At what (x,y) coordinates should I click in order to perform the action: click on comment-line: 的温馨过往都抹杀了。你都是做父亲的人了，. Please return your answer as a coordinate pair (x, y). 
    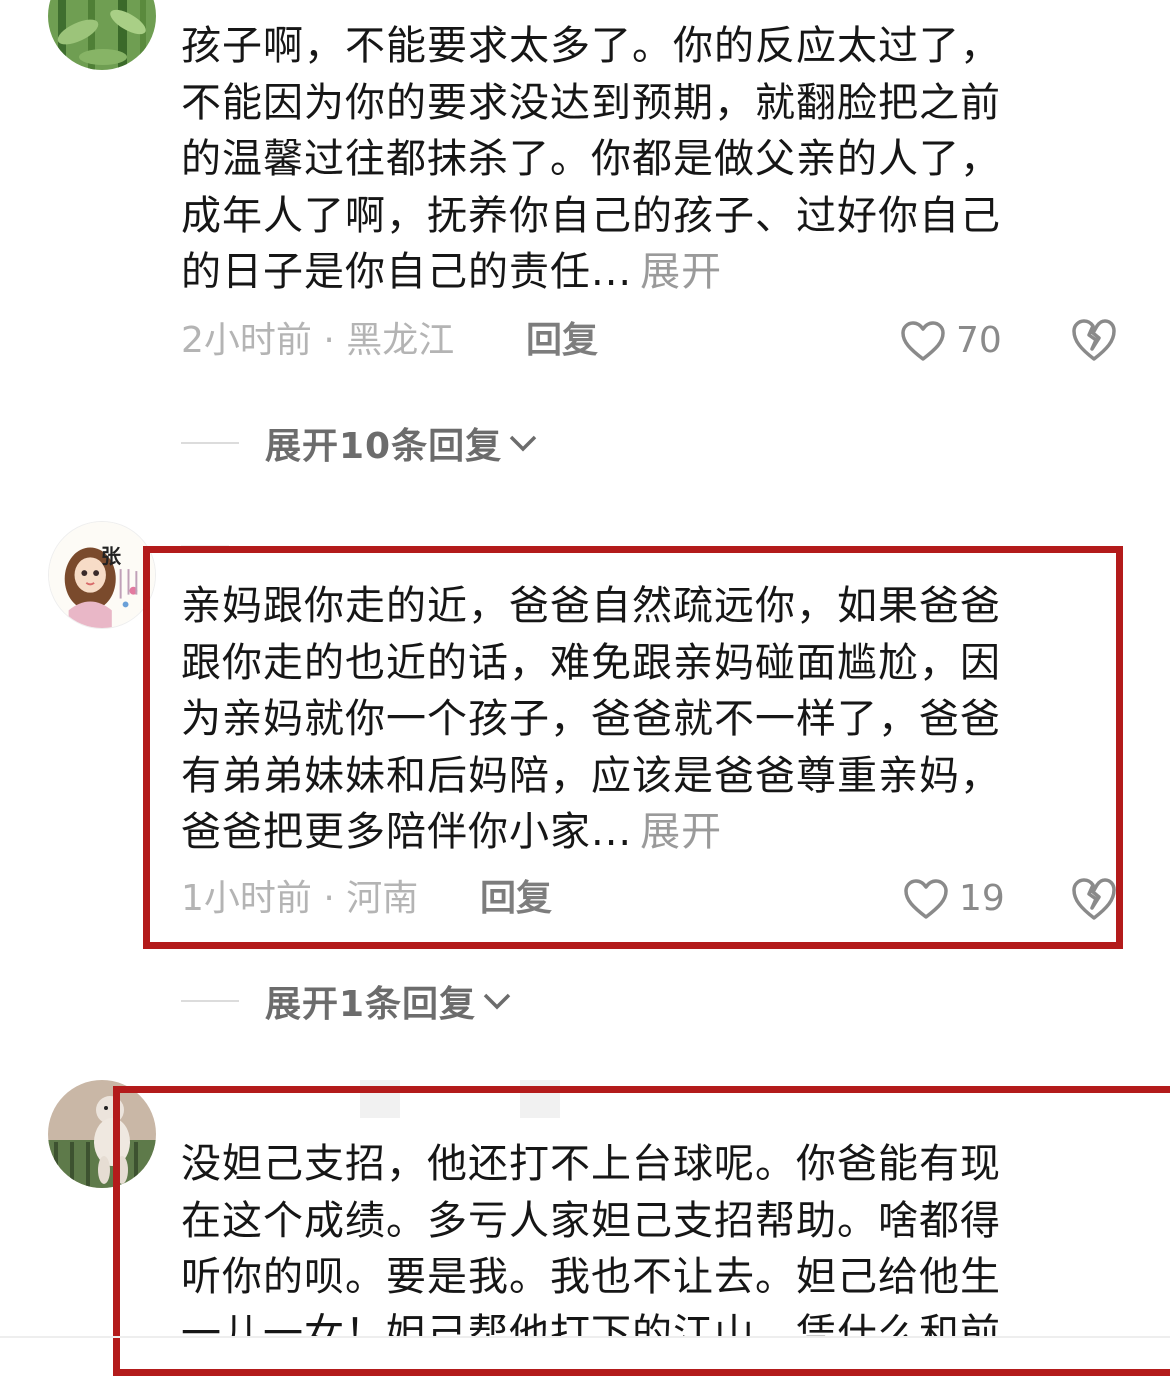
    Looking at the image, I should click on (591, 159).